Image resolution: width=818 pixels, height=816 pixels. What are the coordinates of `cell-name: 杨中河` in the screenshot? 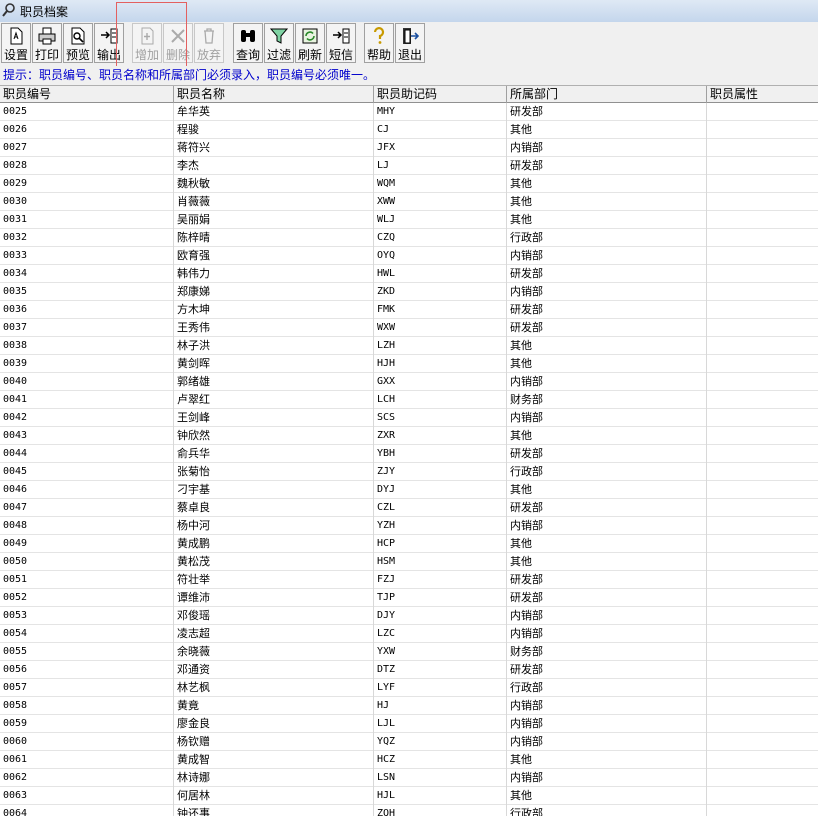 It's located at (274, 526).